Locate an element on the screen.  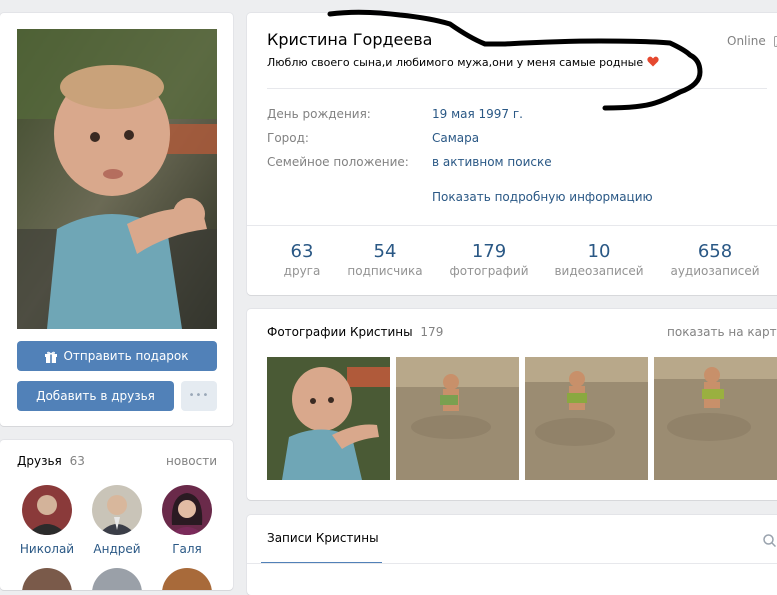
wall-card: Записи Кристины is located at coordinates (512, 555).